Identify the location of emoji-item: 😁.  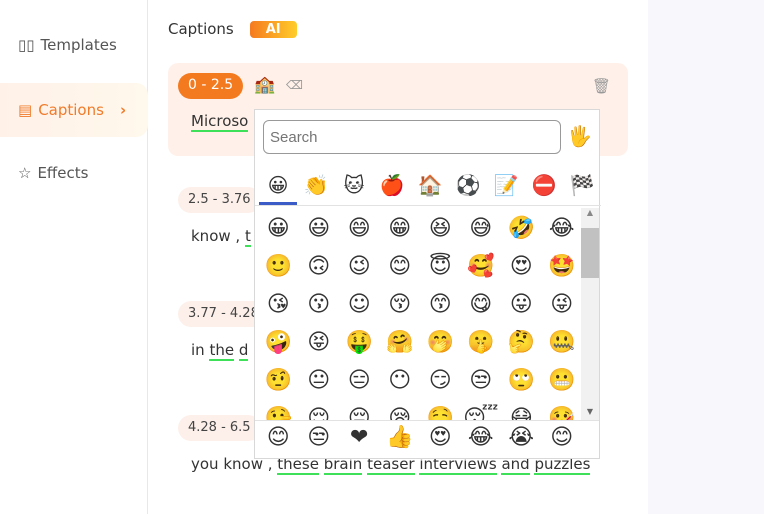
(400, 231).